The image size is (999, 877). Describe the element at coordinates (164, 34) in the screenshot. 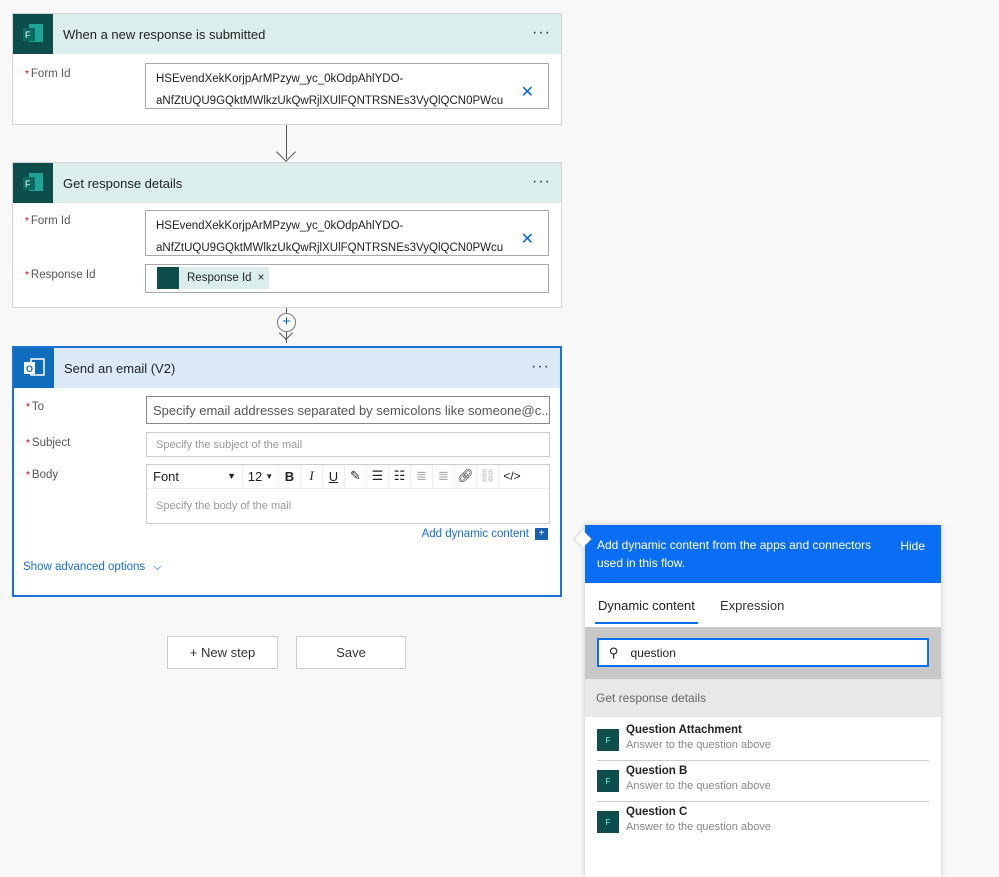

I see `trigger-title: When a new response is submitted` at that location.